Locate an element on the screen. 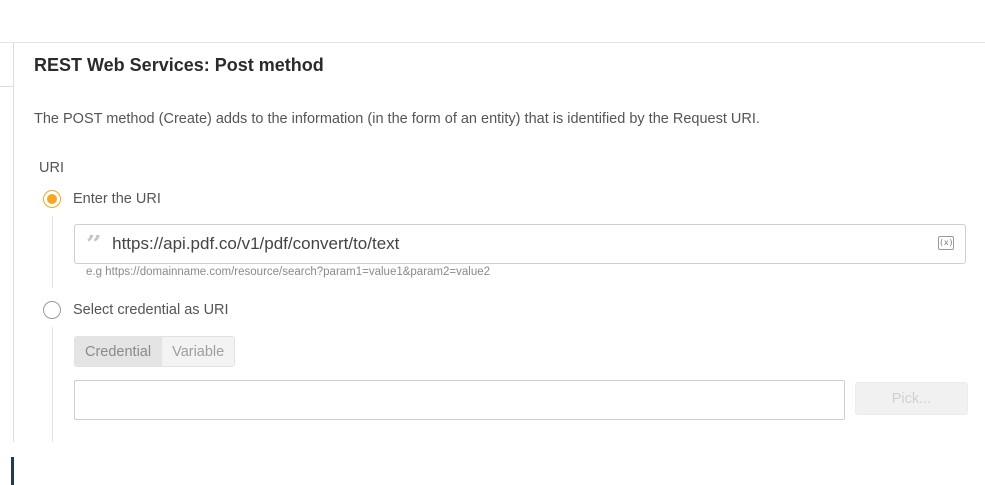 This screenshot has height=485, width=985. enter-uri-option: Enter the URI is located at coordinates (102, 199).